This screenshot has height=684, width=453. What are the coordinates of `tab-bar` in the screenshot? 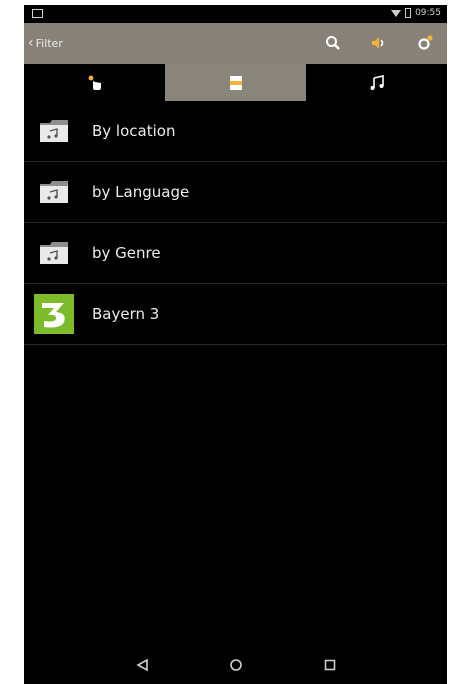 It's located at (235, 82).